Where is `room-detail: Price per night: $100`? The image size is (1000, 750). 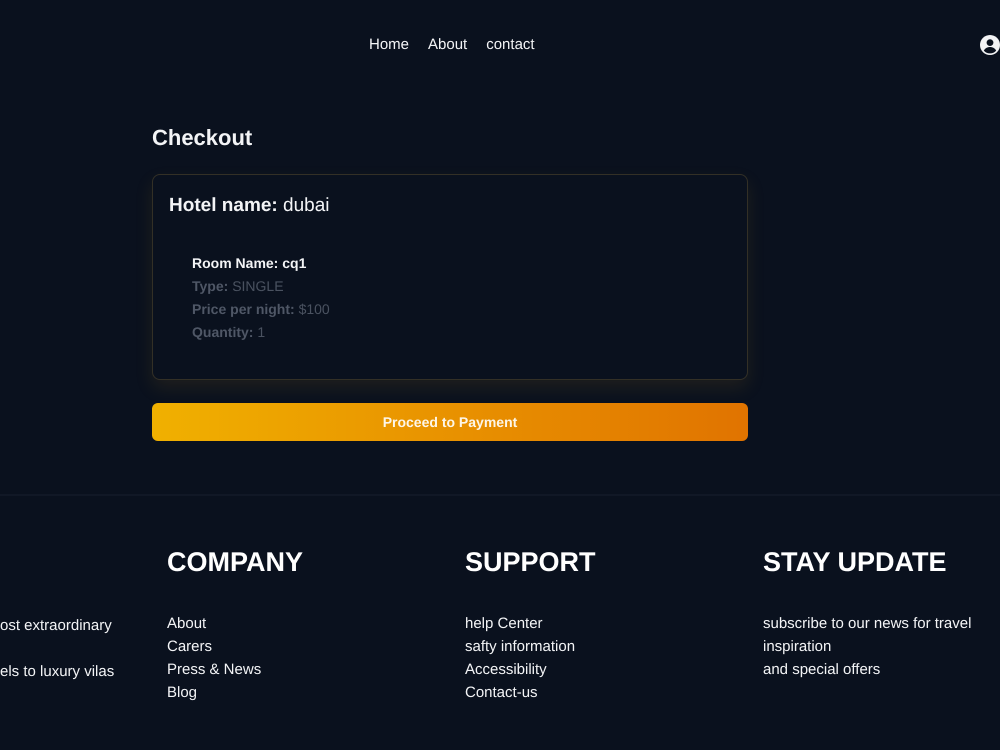 room-detail: Price per night: $100 is located at coordinates (261, 309).